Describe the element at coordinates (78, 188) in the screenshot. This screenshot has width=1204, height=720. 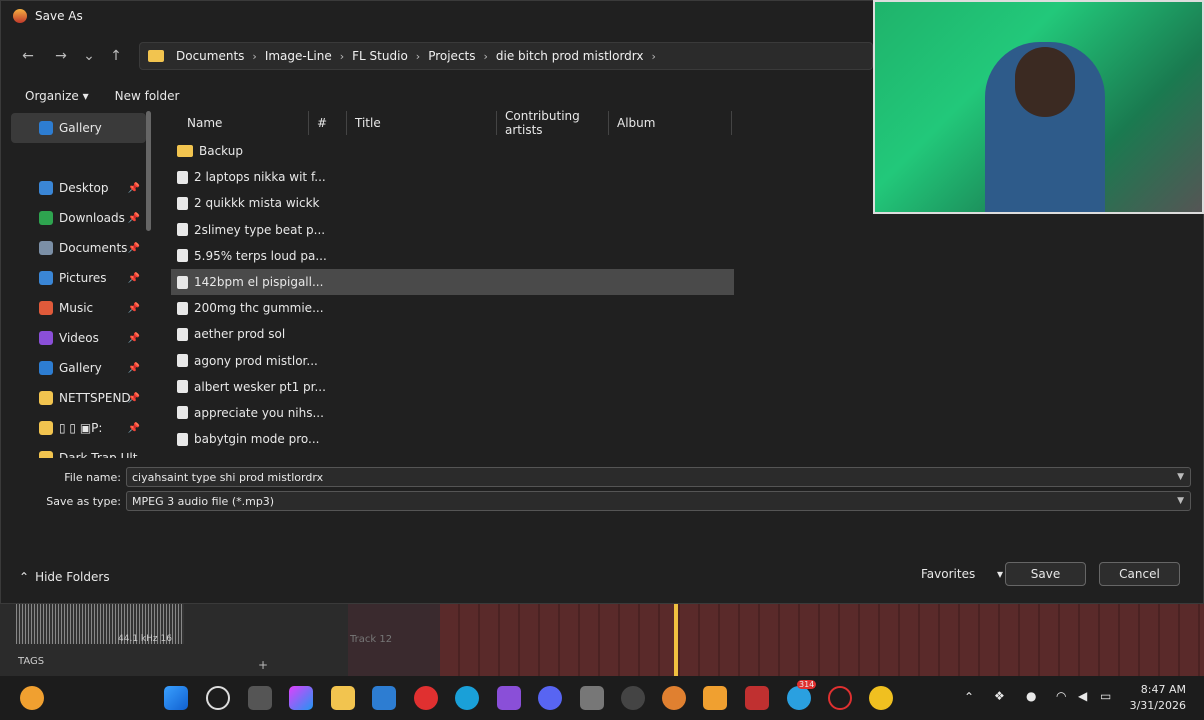
I see `sidebar-item-desktop: Desktop 📌` at that location.